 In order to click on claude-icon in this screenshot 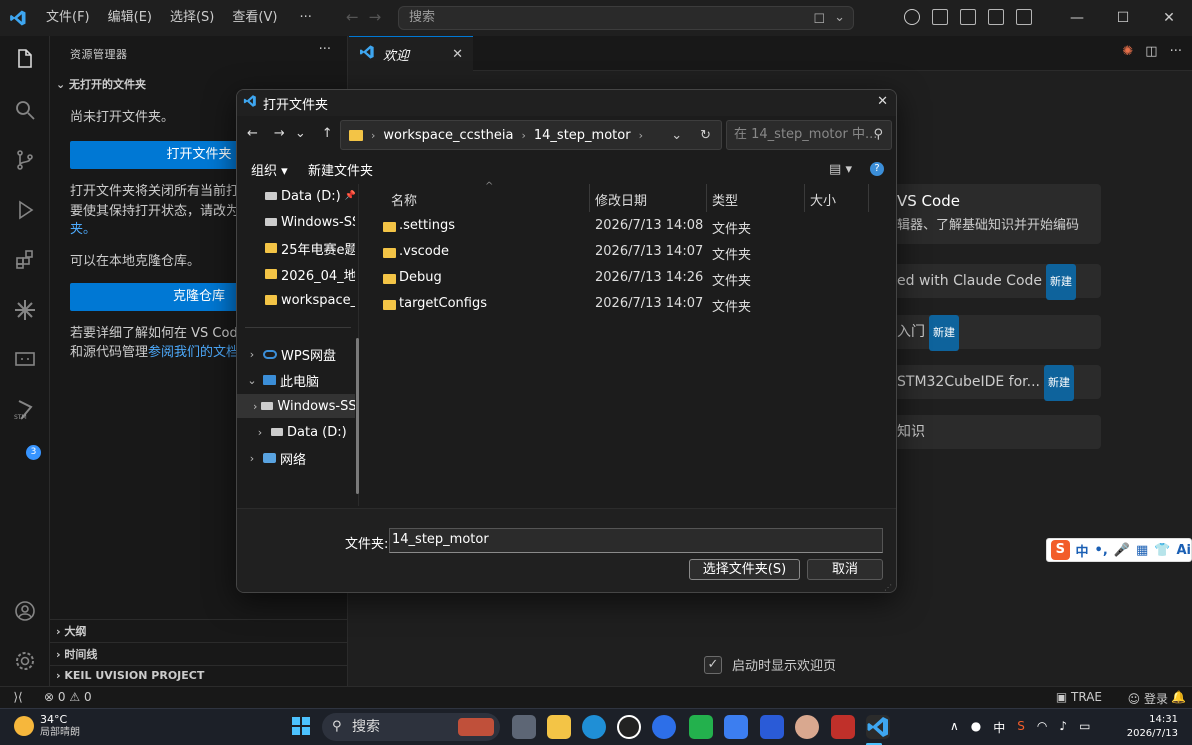, I will do `click(25, 310)`.